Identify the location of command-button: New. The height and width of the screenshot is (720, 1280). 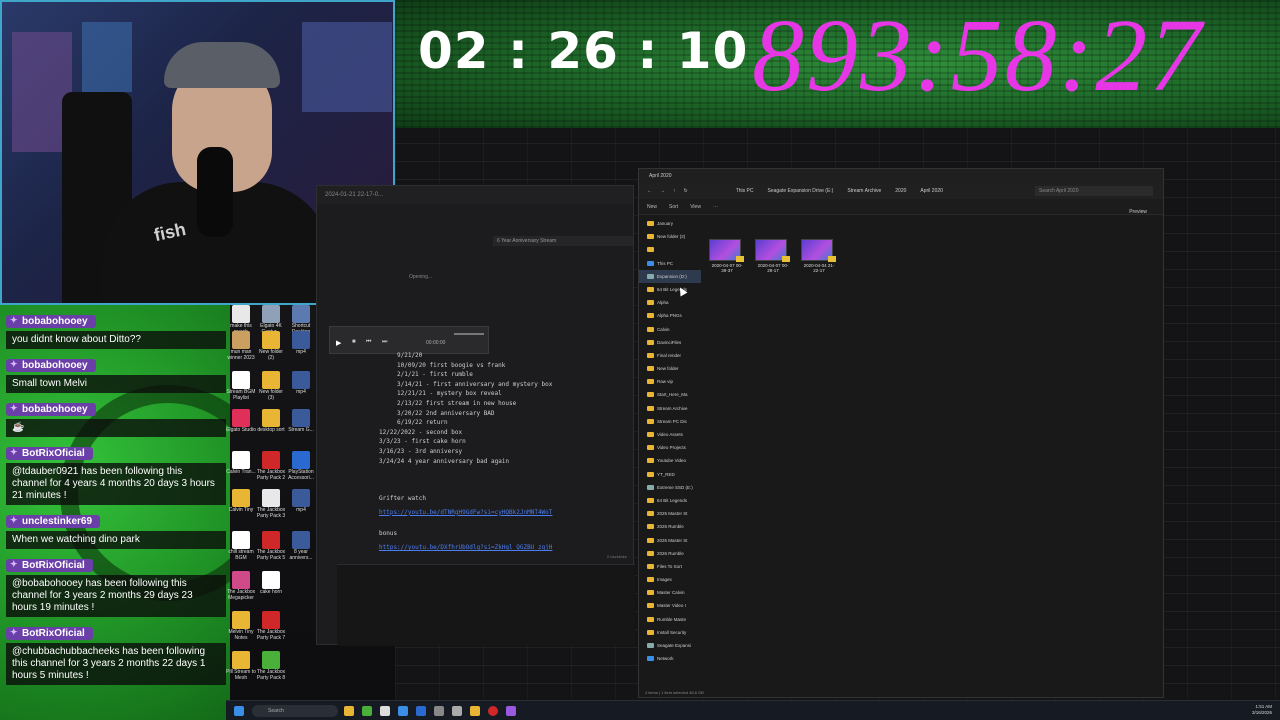
(652, 207).